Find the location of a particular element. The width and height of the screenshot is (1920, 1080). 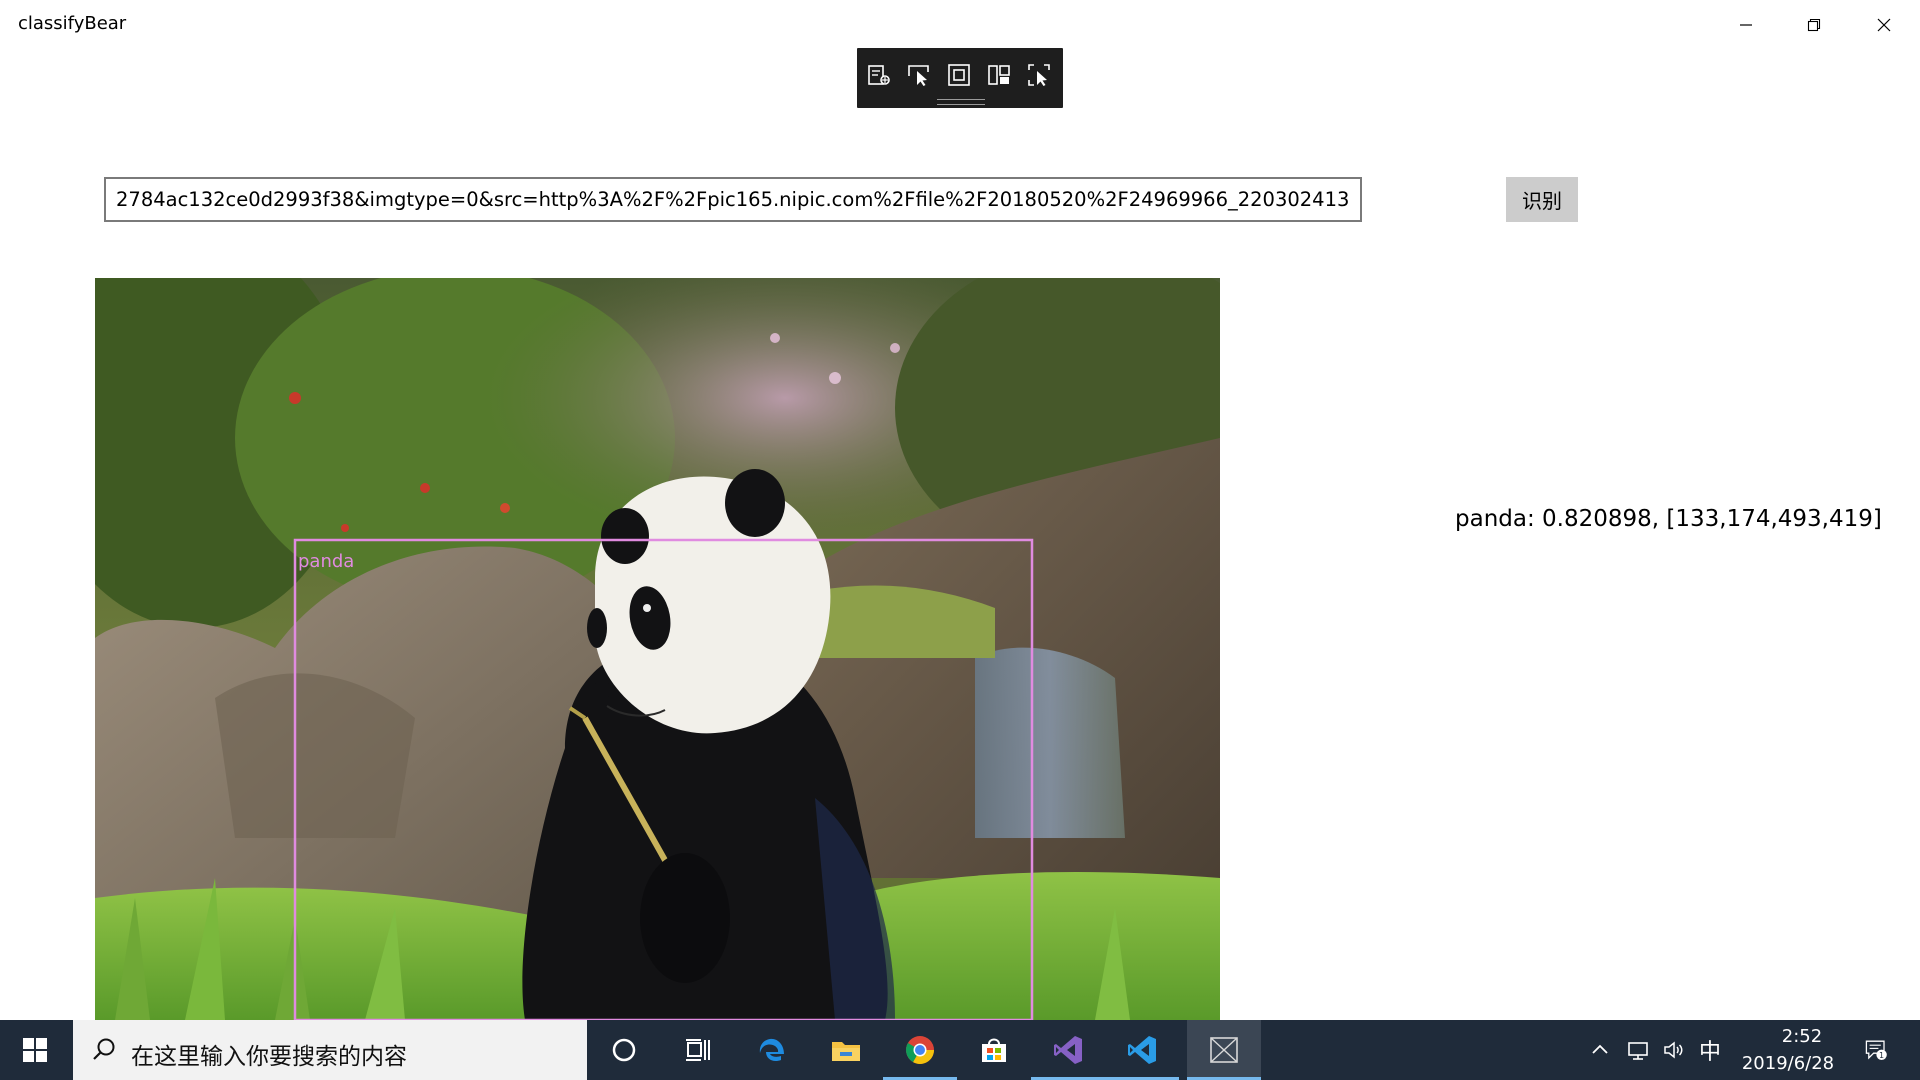

volume-icon is located at coordinates (1673, 1050).